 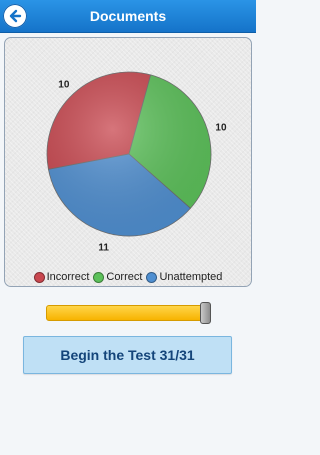 I want to click on app-header: Documents, so click(x=128, y=16).